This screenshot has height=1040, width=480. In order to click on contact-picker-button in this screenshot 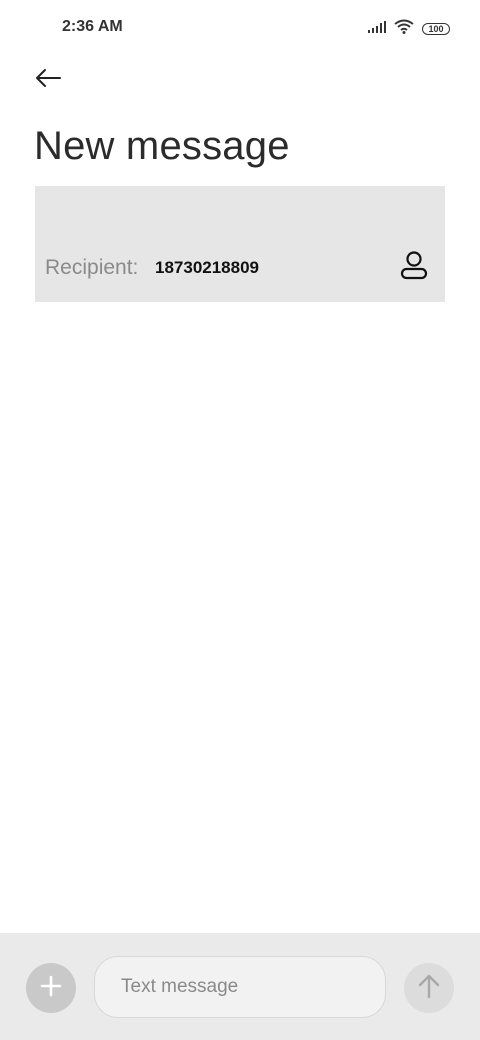, I will do `click(414, 267)`.